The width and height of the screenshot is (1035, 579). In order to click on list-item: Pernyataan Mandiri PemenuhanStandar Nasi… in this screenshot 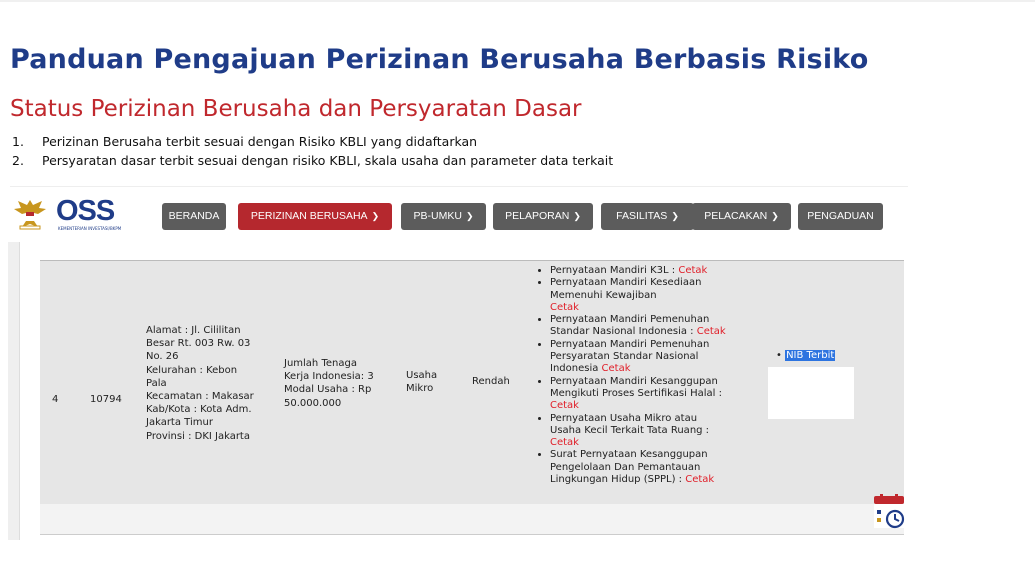, I will do `click(655, 326)`.